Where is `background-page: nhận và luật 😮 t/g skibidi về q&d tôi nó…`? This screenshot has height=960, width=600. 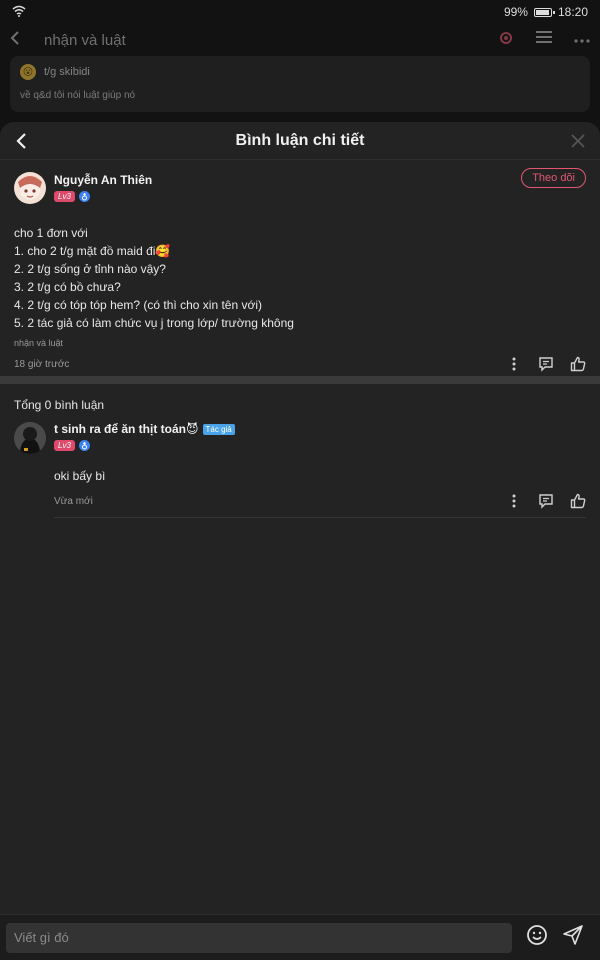
background-page: nhận và luật 😮 t/g skibidi về q&d tôi nó… is located at coordinates (300, 74).